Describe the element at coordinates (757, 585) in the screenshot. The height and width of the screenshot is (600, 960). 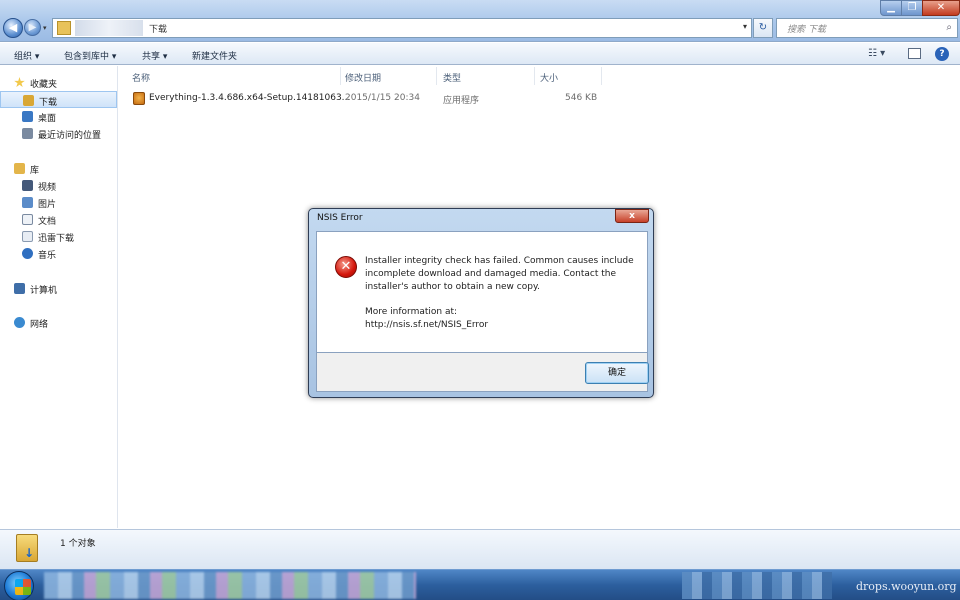
I see `system-tray-redacted` at that location.